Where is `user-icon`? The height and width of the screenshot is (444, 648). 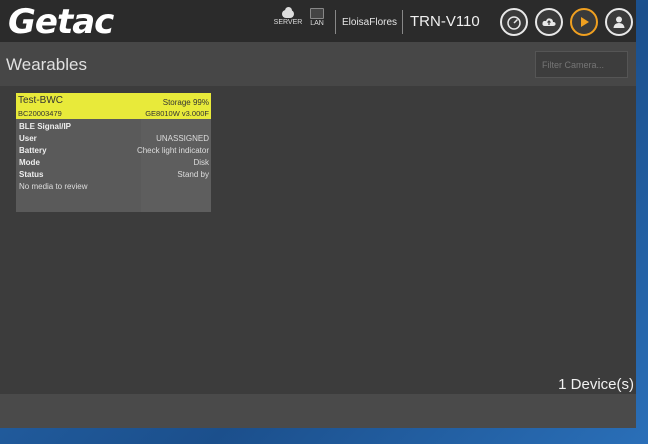 user-icon is located at coordinates (619, 22).